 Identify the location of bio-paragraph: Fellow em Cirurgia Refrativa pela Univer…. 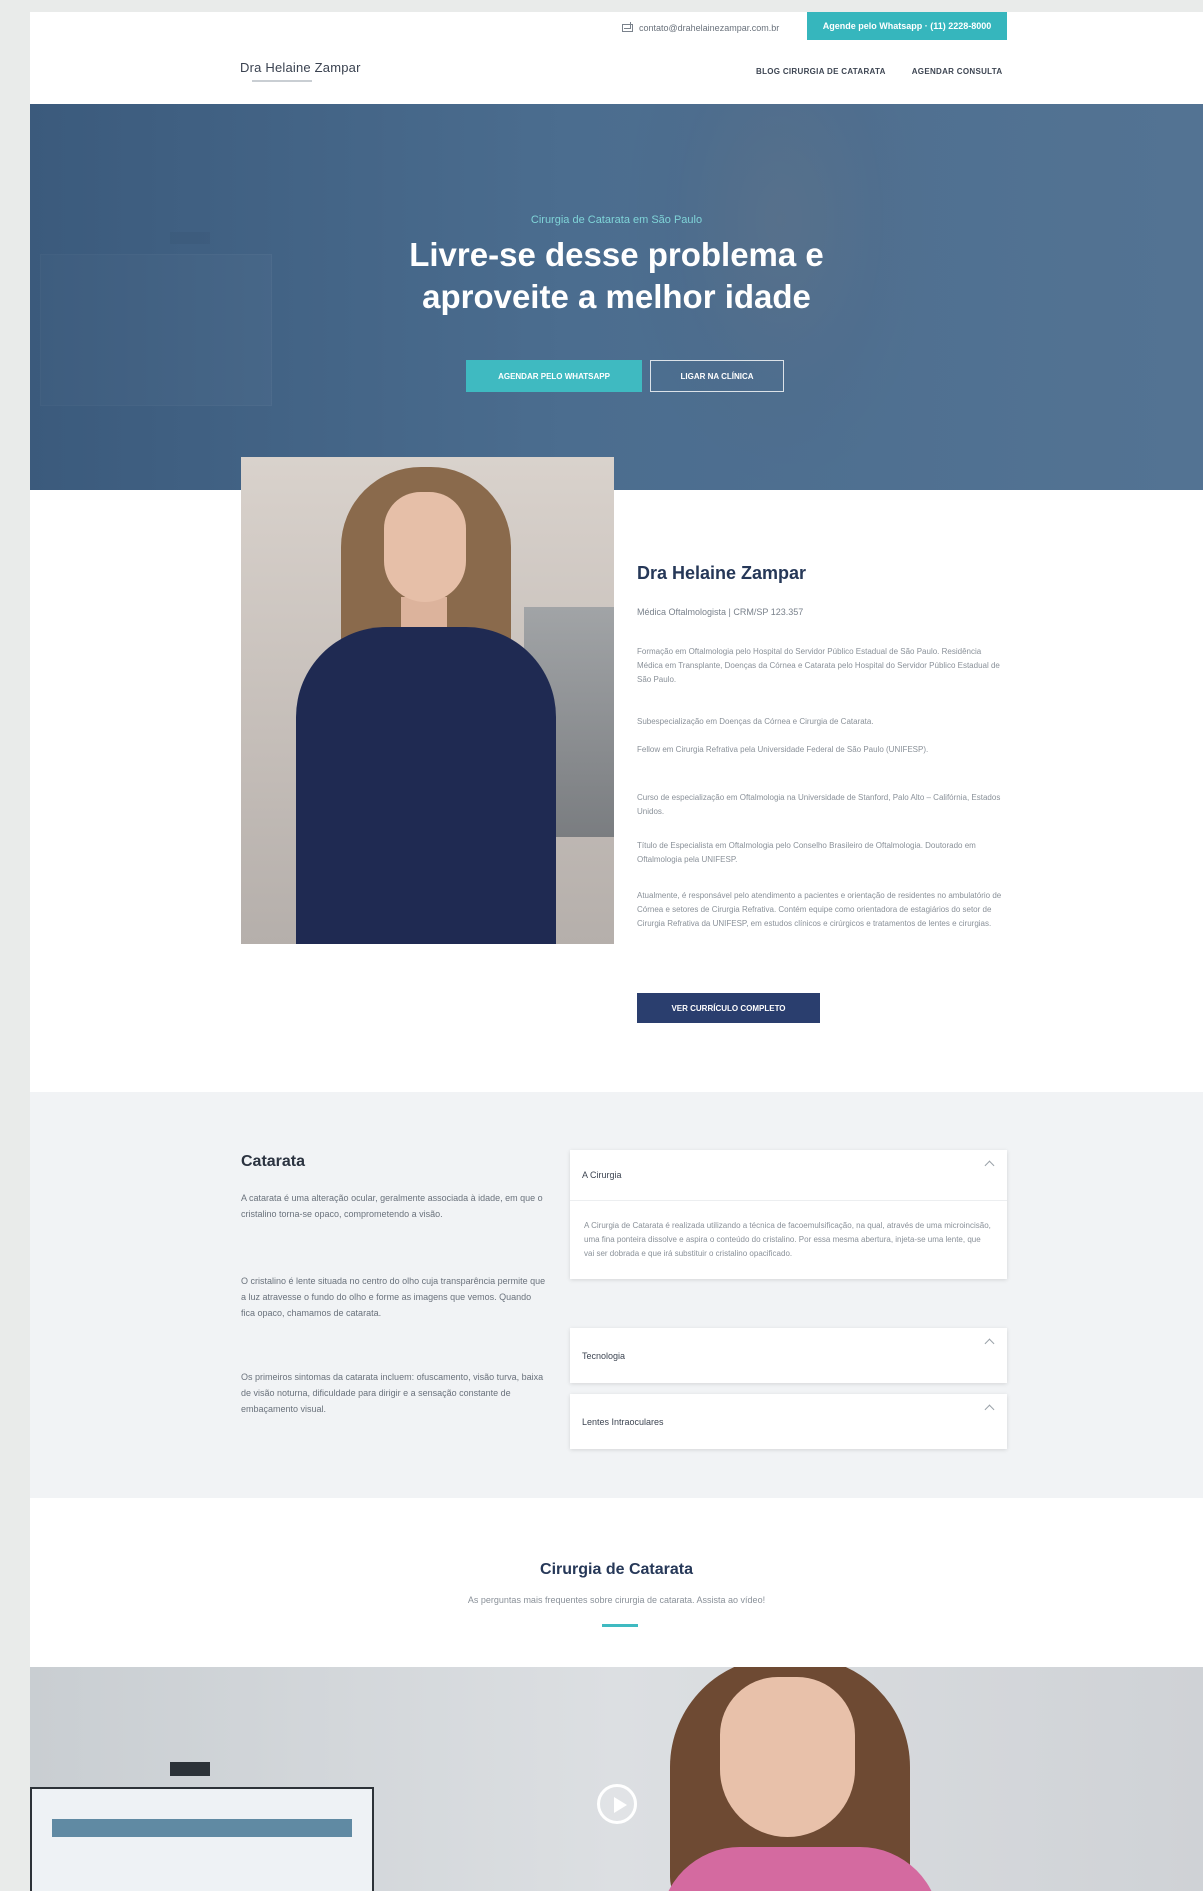
(783, 749).